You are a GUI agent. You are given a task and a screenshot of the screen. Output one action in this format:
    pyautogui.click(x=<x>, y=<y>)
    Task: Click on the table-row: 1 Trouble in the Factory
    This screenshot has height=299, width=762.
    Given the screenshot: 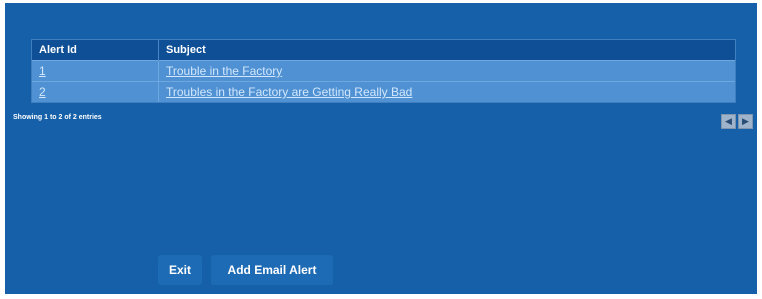 What is the action you would take?
    pyautogui.click(x=383, y=71)
    